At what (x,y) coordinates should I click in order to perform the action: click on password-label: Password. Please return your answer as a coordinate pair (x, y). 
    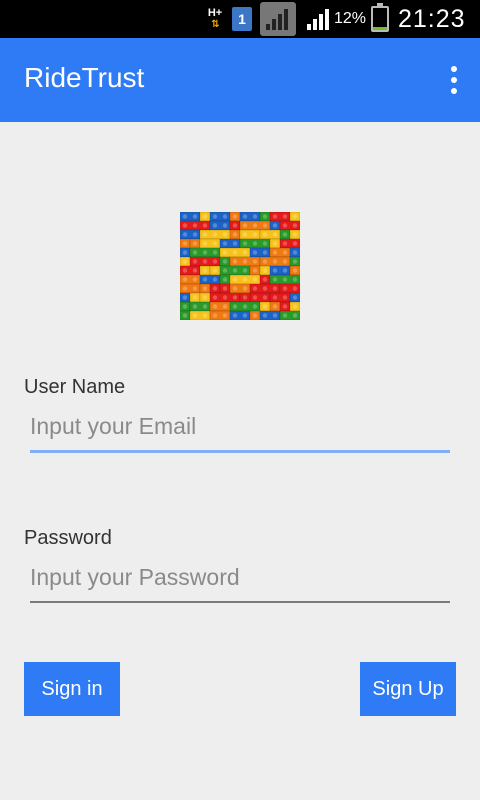
    Looking at the image, I should click on (68, 538).